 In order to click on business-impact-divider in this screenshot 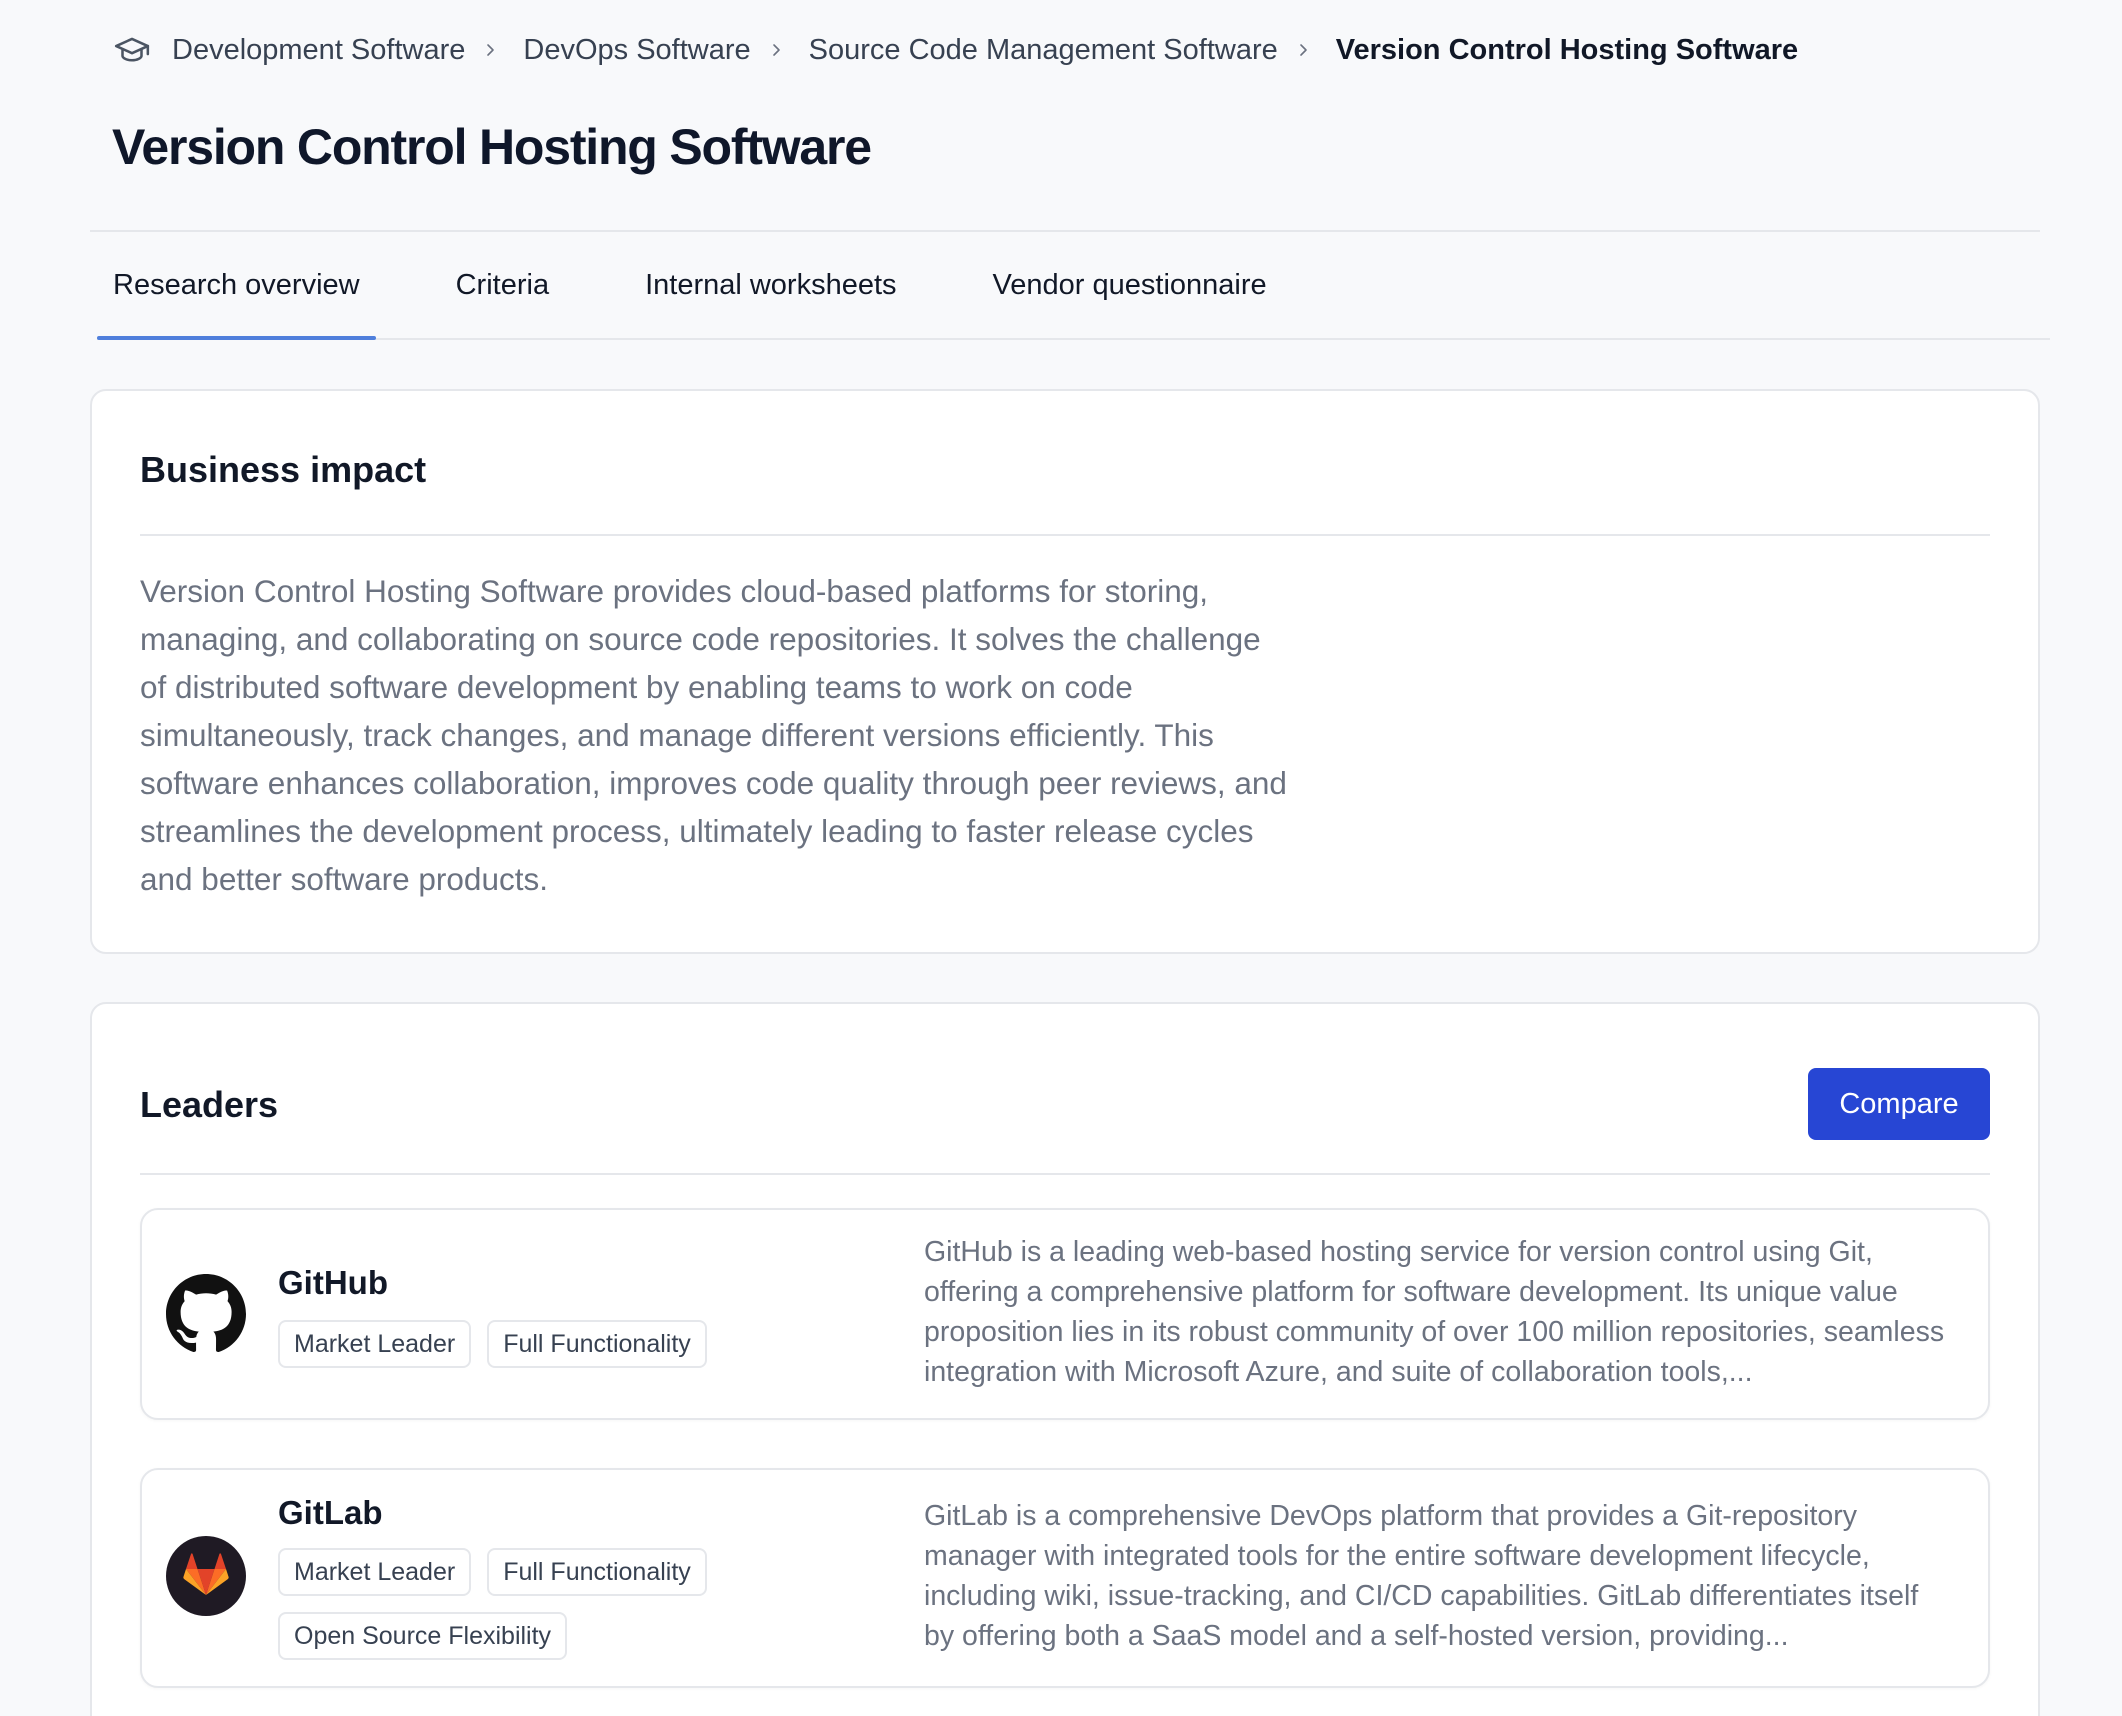, I will do `click(1065, 535)`.